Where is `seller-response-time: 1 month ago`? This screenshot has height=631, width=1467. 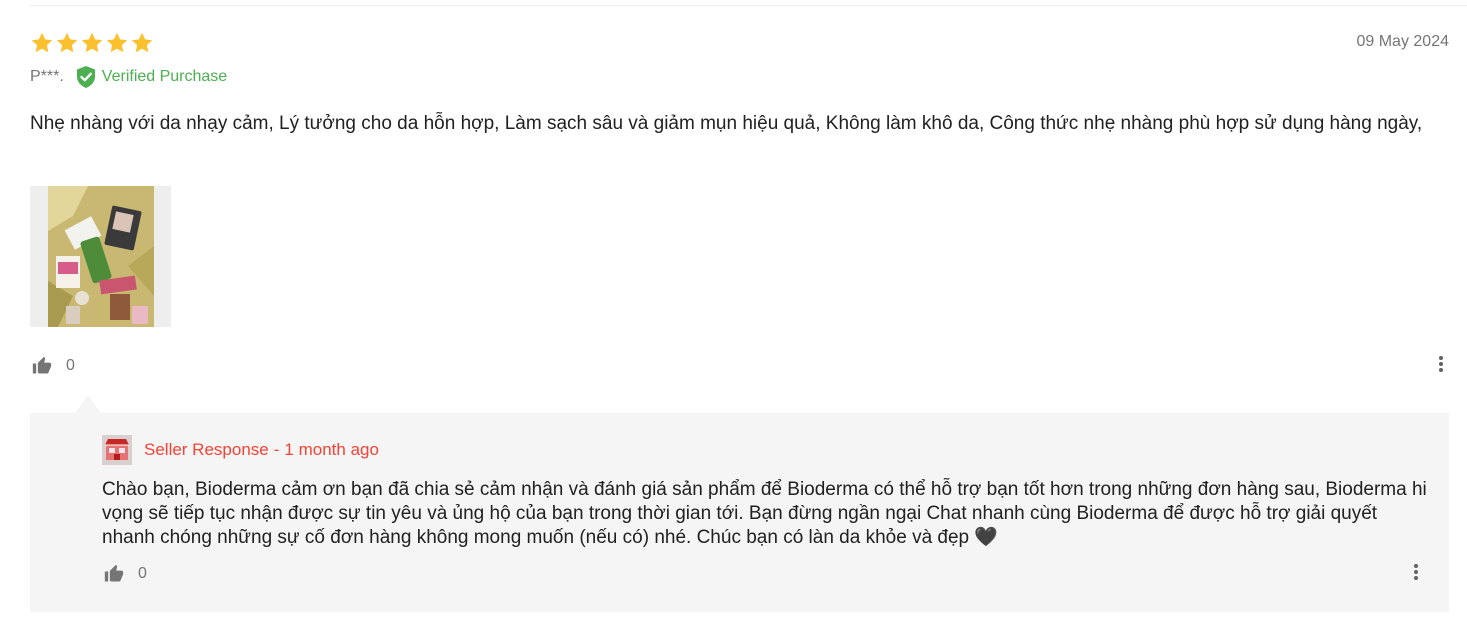 seller-response-time: 1 month ago is located at coordinates (331, 449).